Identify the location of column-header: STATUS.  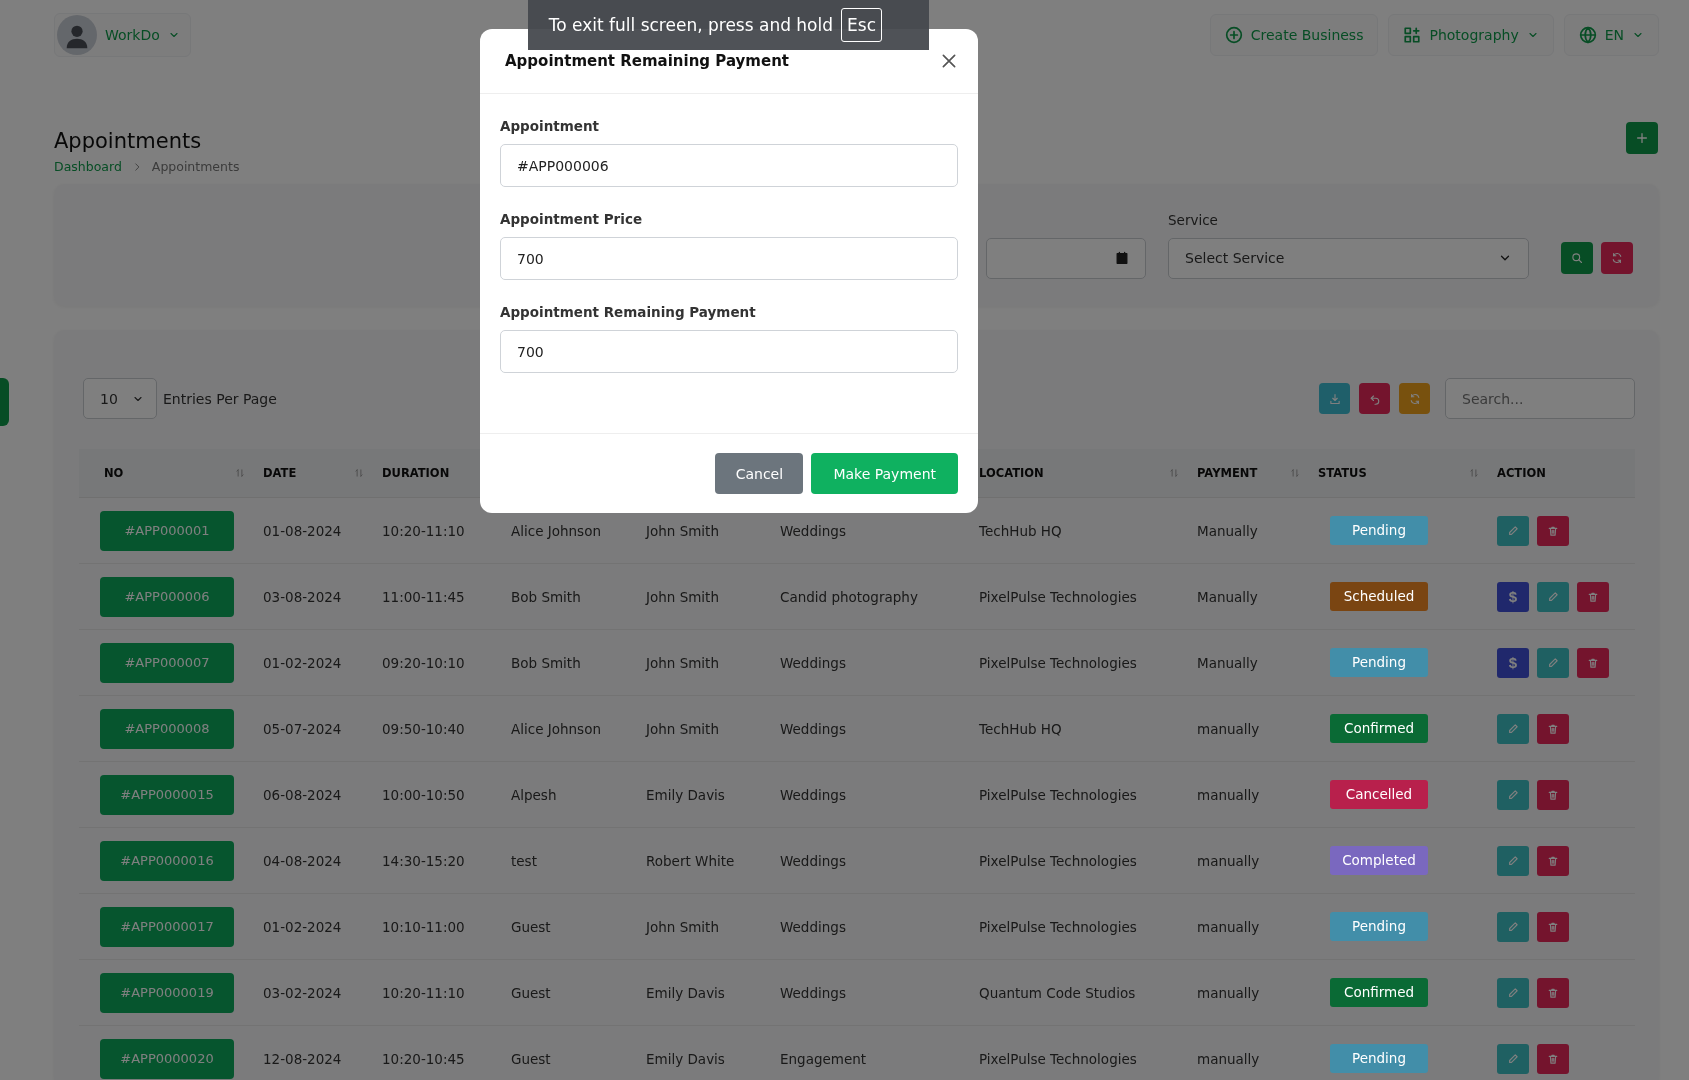
(1342, 473).